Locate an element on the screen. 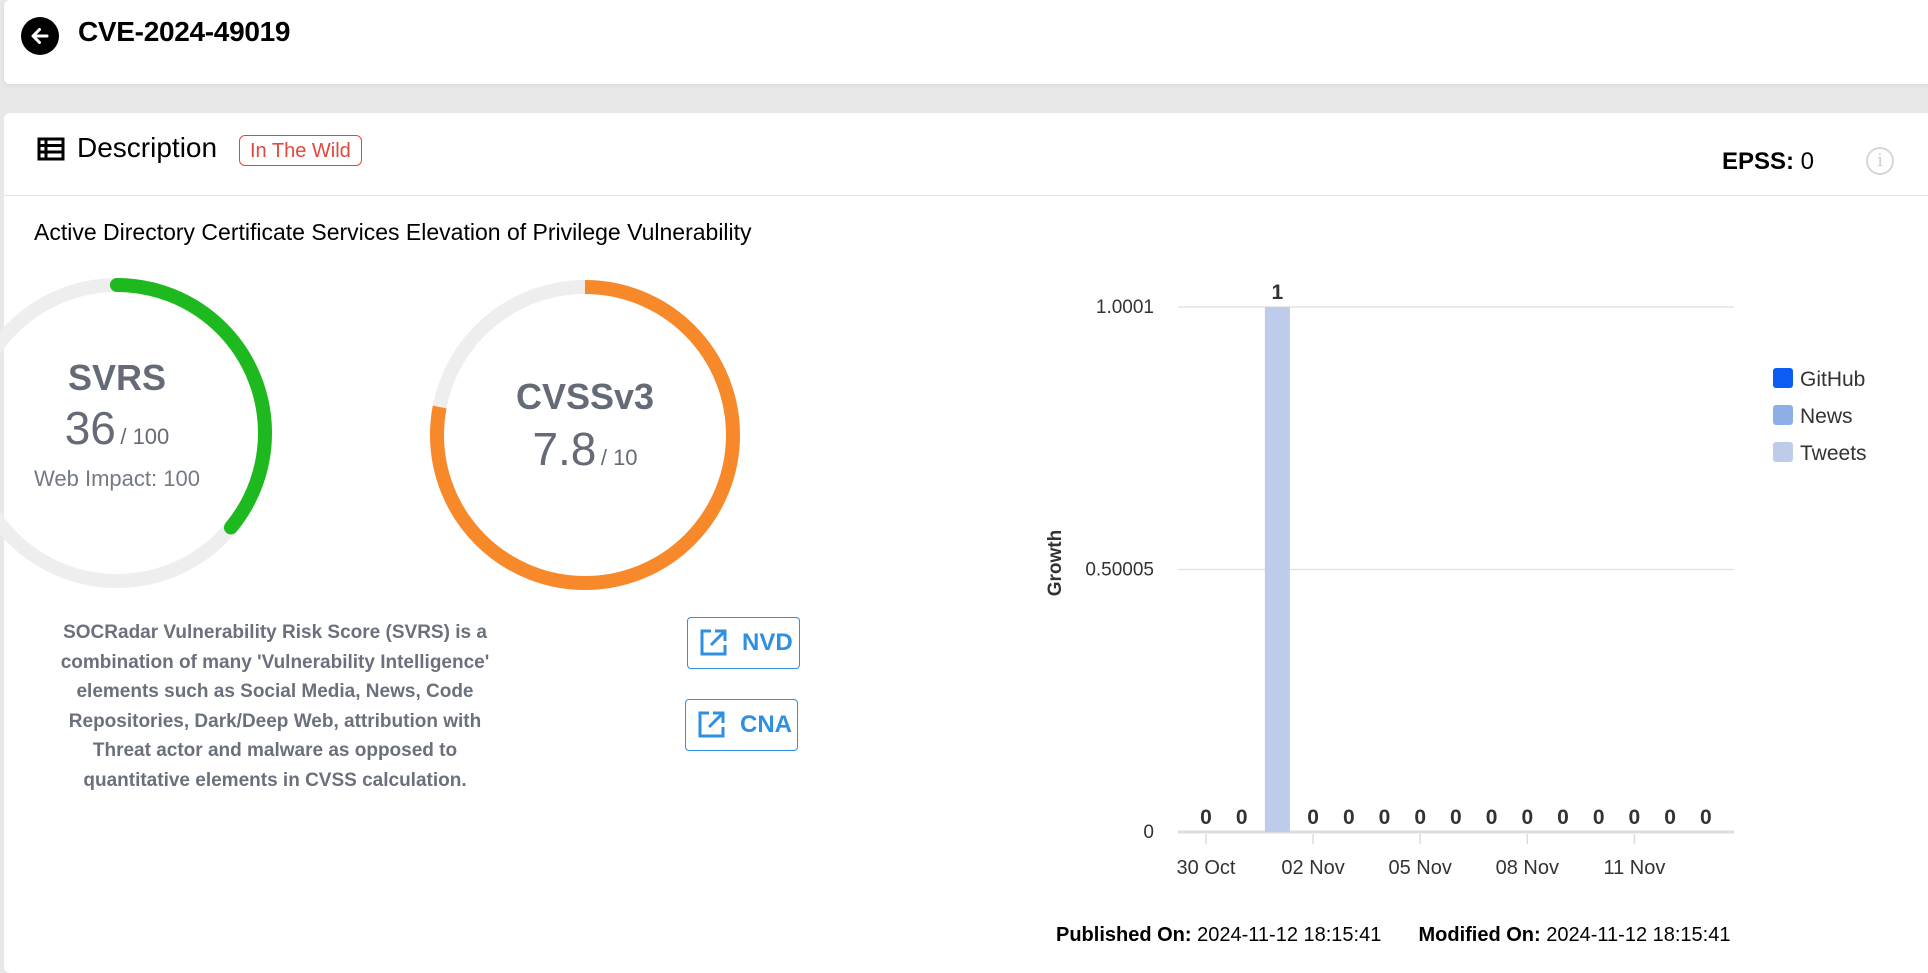  epss-value: 0 is located at coordinates (1807, 161).